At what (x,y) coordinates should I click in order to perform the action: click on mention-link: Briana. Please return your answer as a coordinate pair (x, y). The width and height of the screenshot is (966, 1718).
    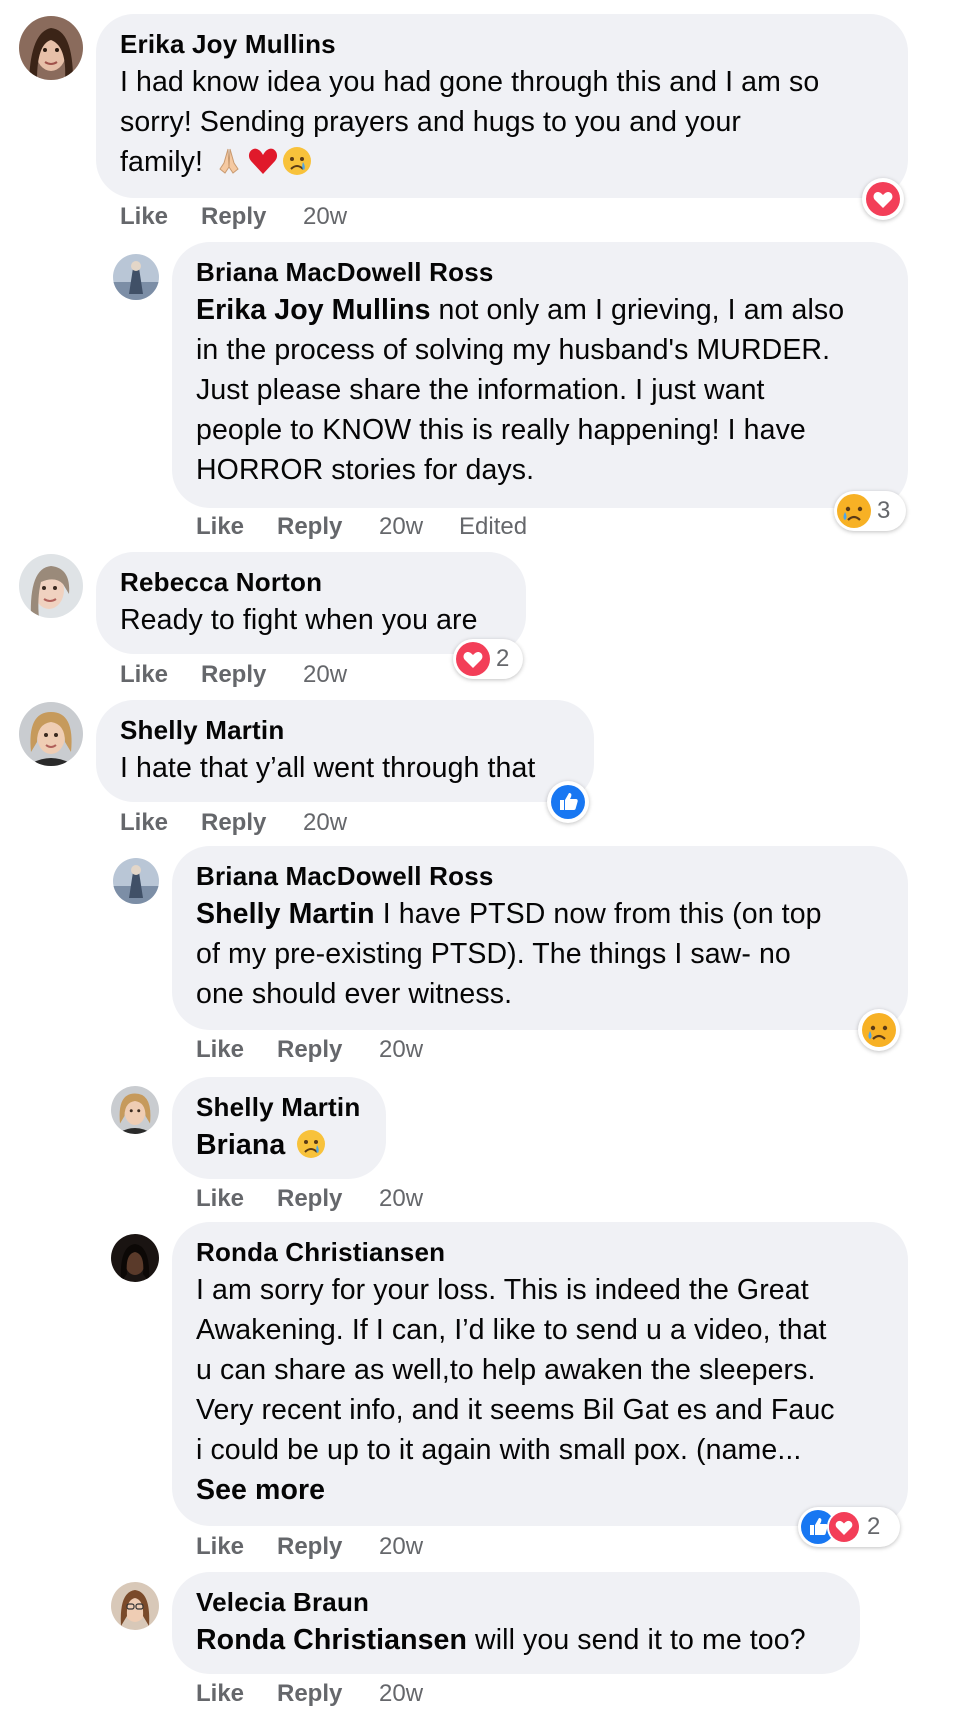
    Looking at the image, I should click on (240, 1145).